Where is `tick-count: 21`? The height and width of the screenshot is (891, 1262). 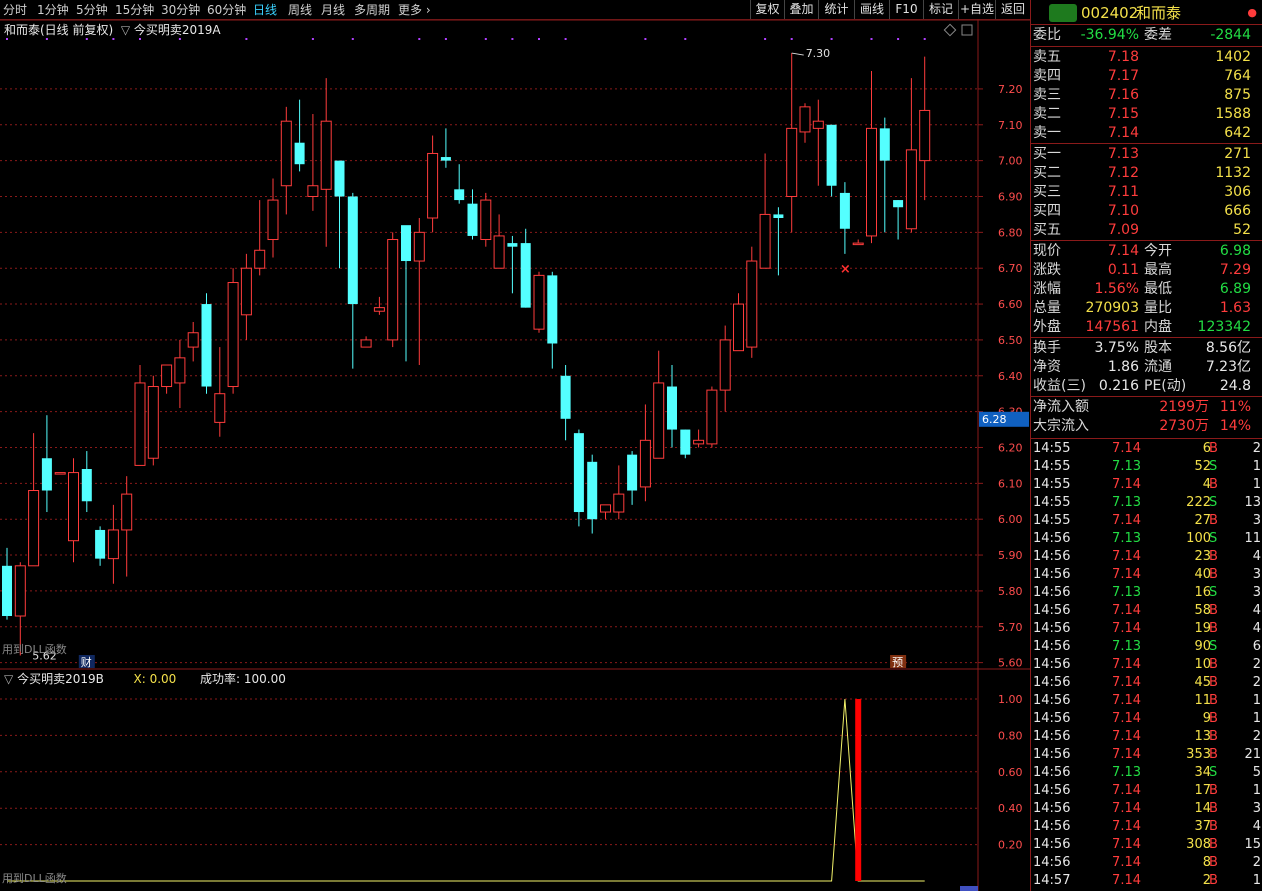 tick-count: 21 is located at coordinates (1252, 754).